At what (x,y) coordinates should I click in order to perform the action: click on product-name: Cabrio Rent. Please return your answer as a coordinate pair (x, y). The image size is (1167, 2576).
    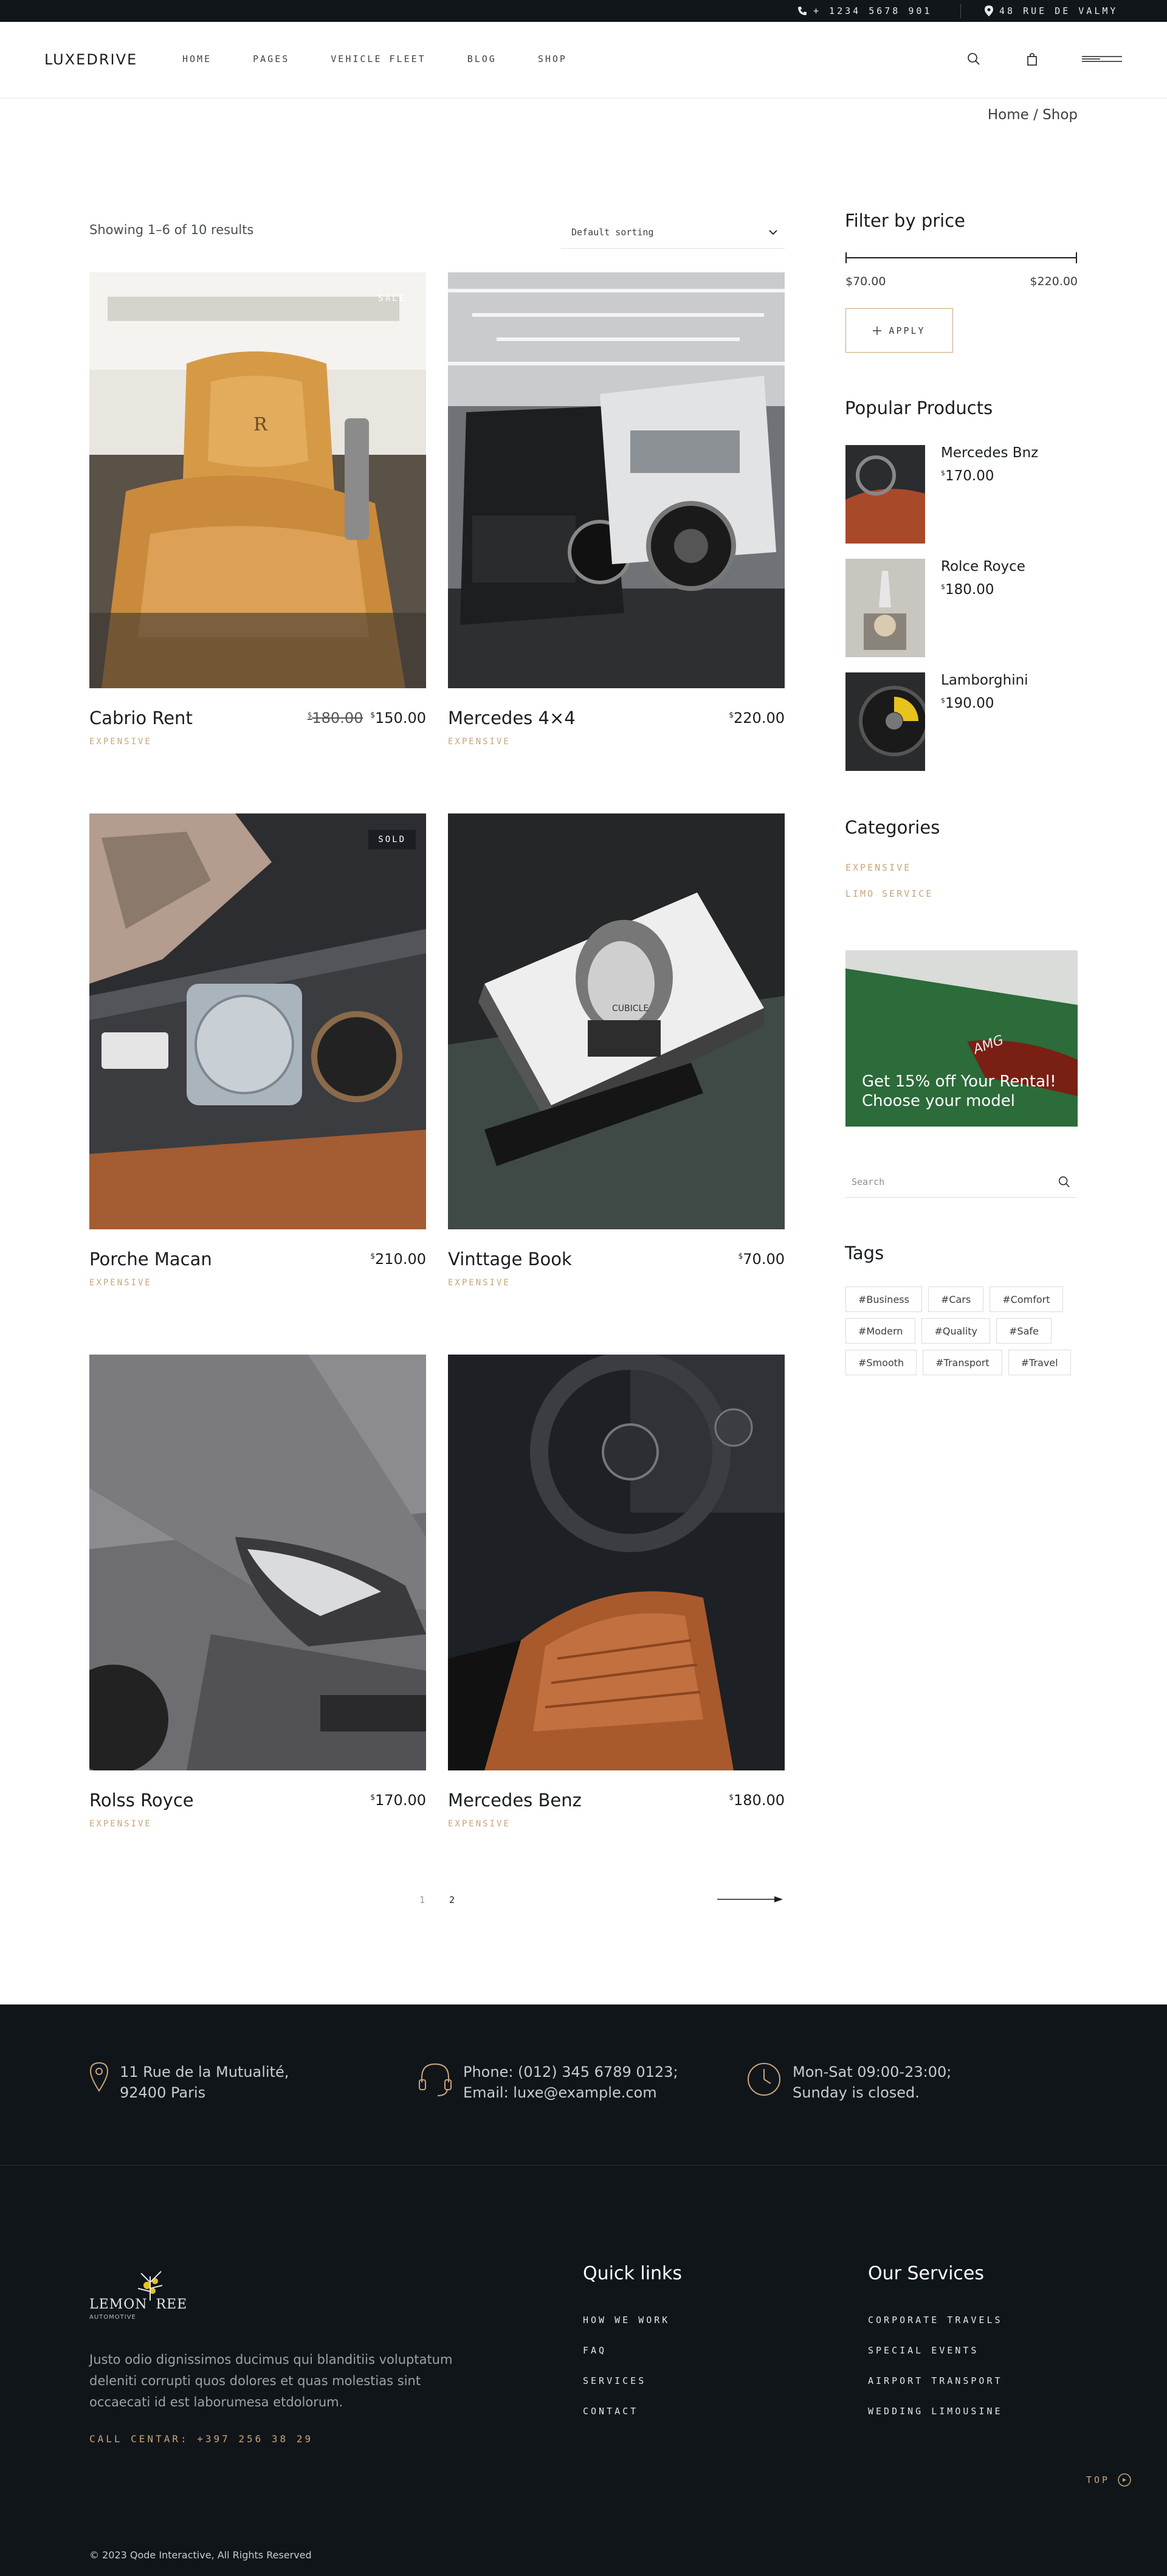
    Looking at the image, I should click on (141, 718).